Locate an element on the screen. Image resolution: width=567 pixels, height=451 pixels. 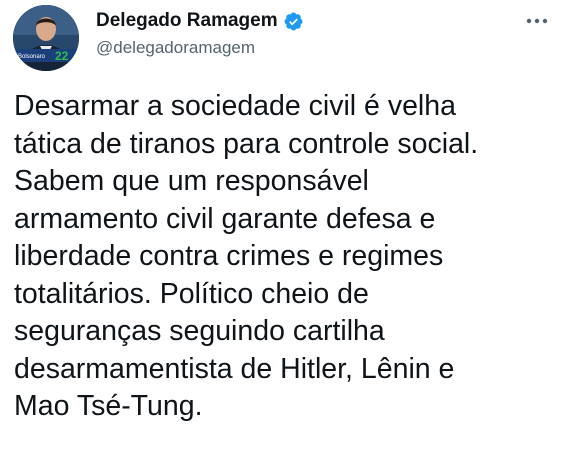
more-options-button is located at coordinates (537, 21).